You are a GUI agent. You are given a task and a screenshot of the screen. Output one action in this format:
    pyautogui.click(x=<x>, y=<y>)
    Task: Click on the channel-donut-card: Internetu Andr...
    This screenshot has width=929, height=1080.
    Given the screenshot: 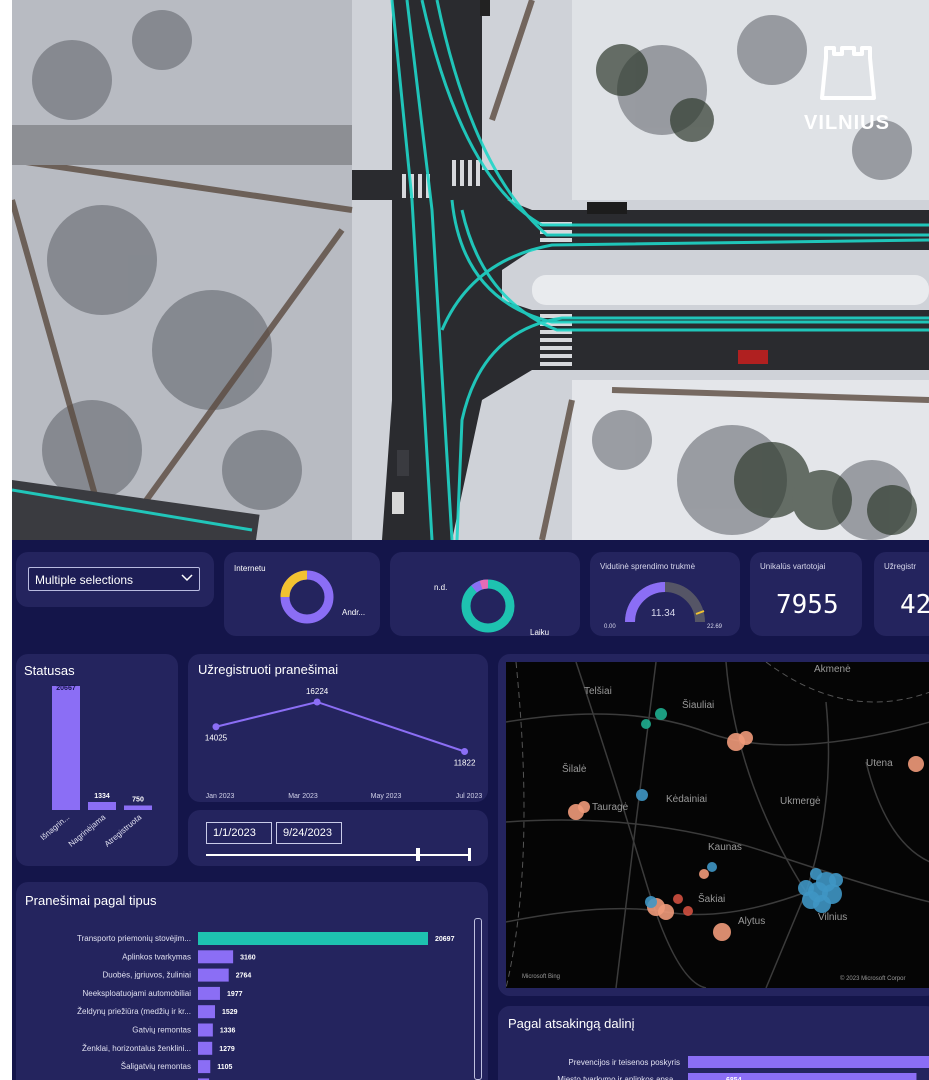 What is the action you would take?
    pyautogui.click(x=302, y=594)
    